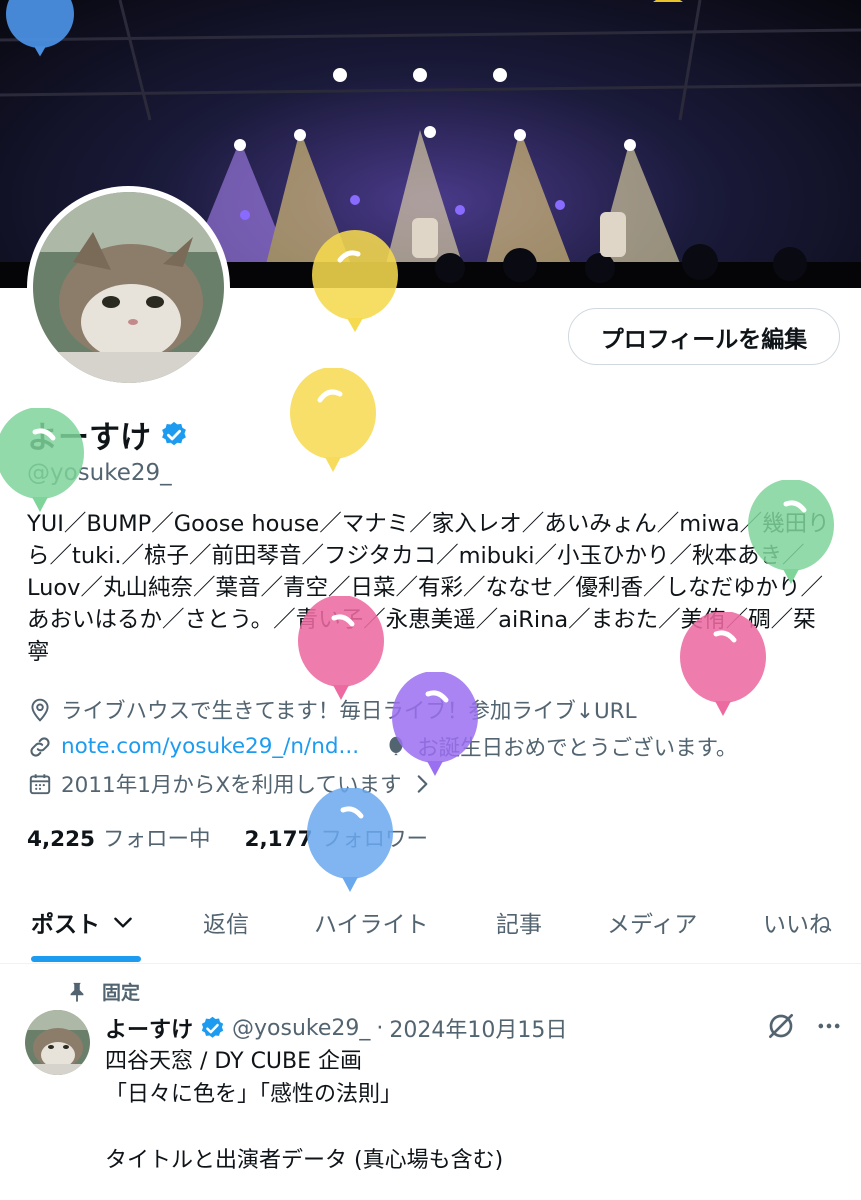 The height and width of the screenshot is (1200, 861). Describe the element at coordinates (61, 839) in the screenshot. I see `following-count: 4,225` at that location.